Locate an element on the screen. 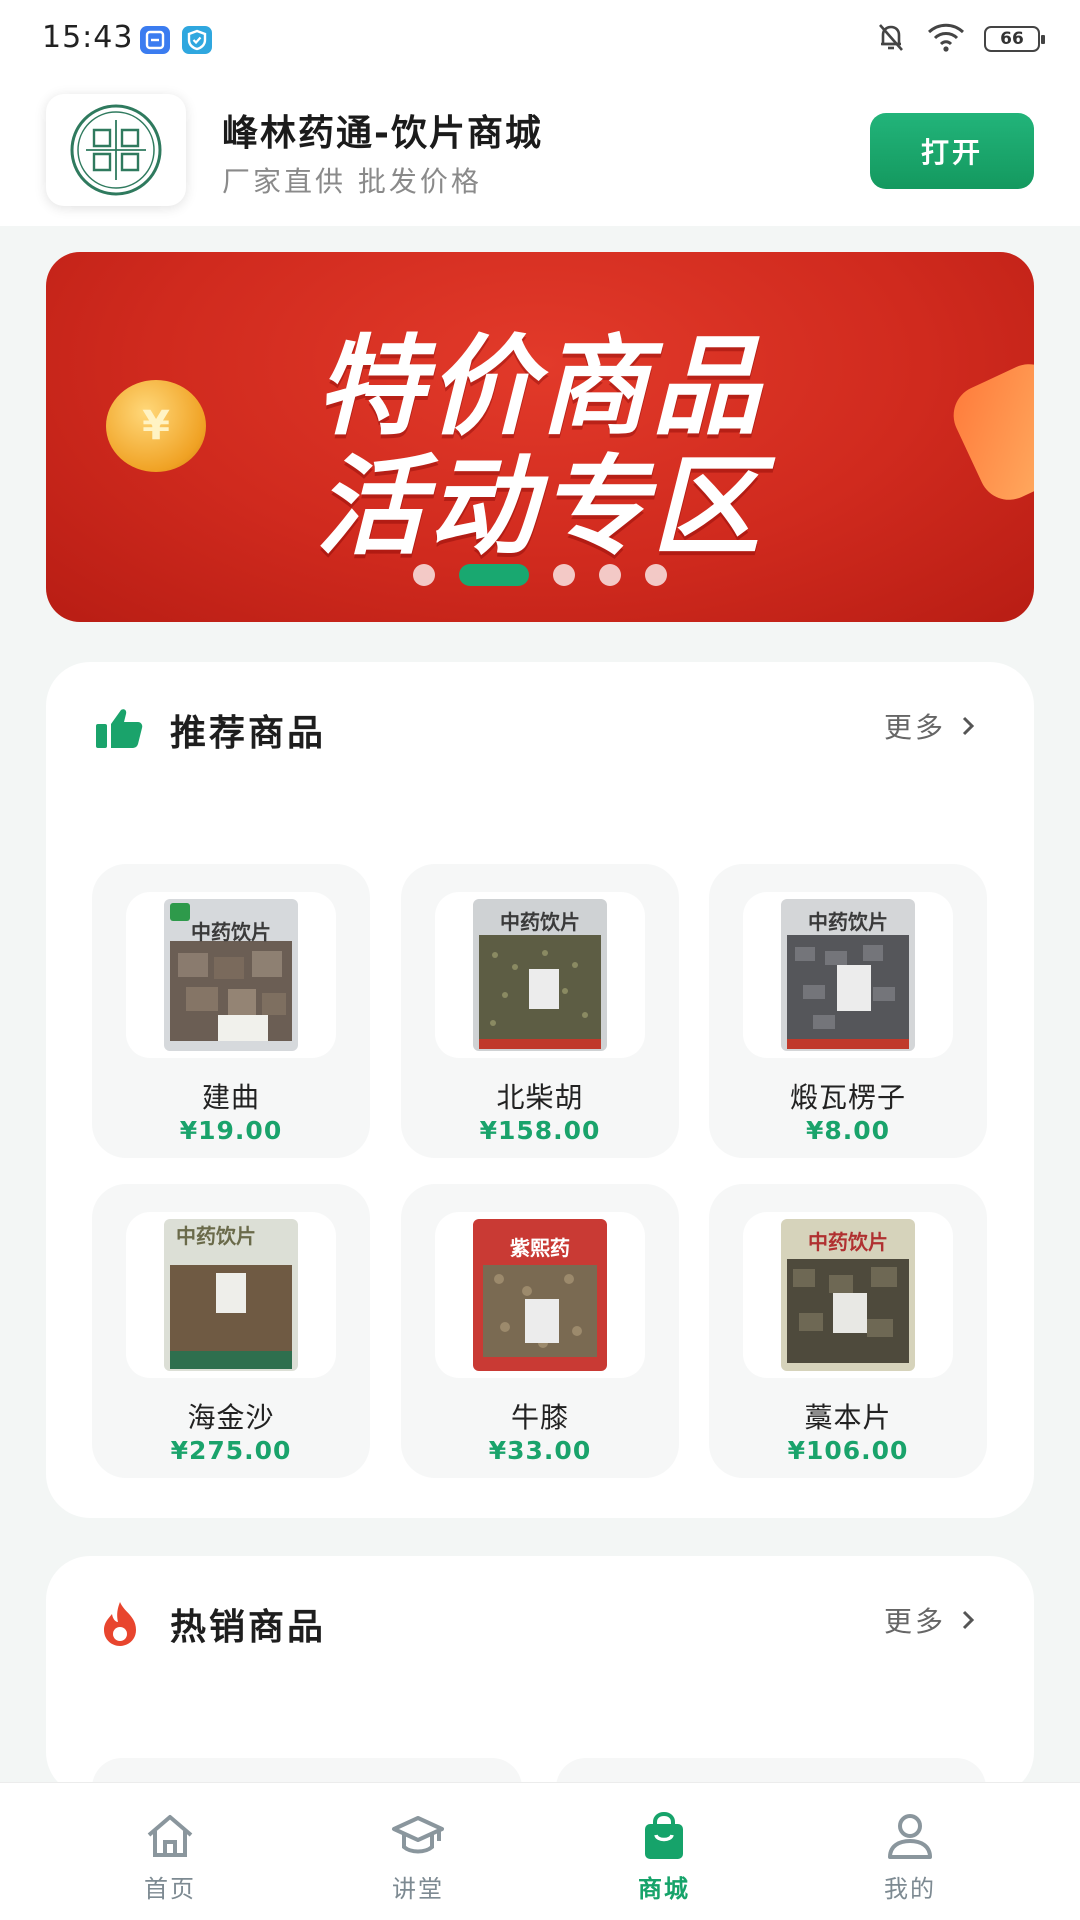 Image resolution: width=1080 pixels, height=1920 pixels. open-app-button: 打开 is located at coordinates (952, 151).